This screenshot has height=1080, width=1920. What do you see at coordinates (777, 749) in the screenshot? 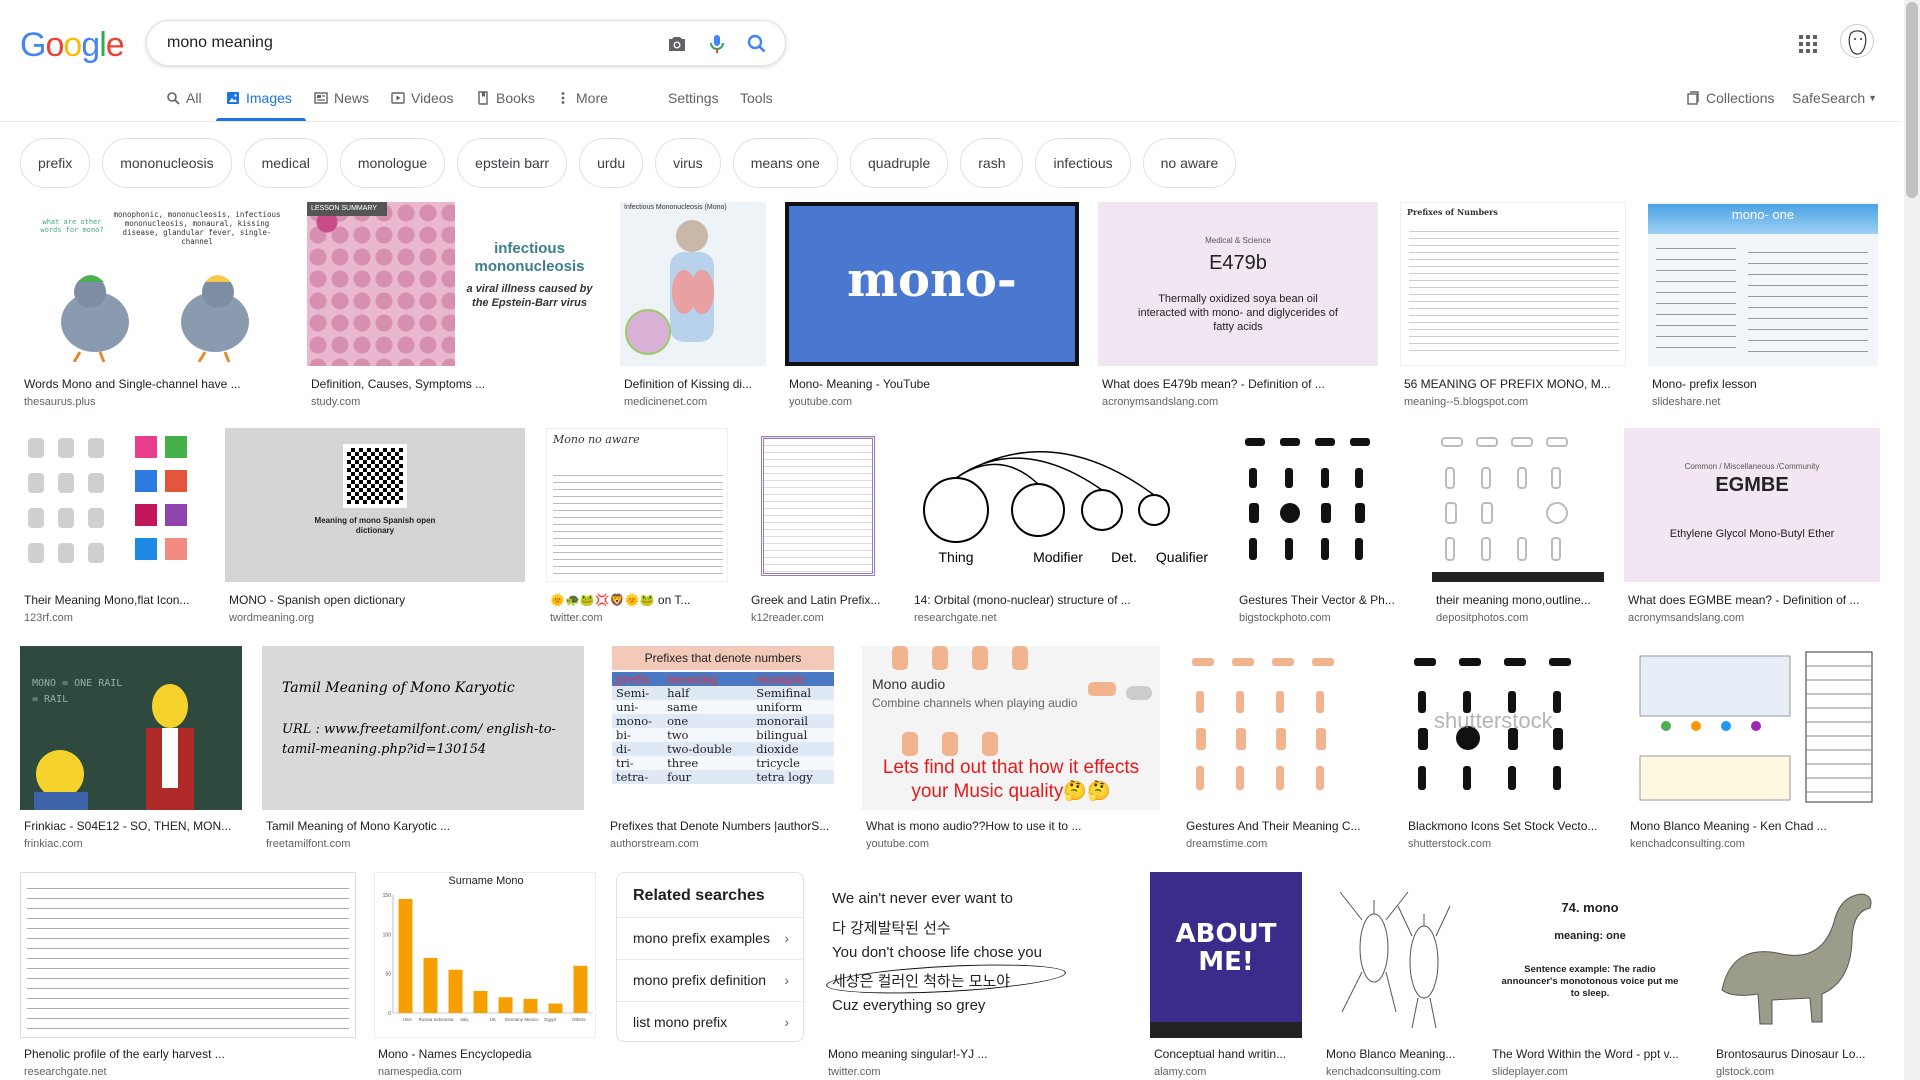
I see `table-cell: dioxide` at bounding box center [777, 749].